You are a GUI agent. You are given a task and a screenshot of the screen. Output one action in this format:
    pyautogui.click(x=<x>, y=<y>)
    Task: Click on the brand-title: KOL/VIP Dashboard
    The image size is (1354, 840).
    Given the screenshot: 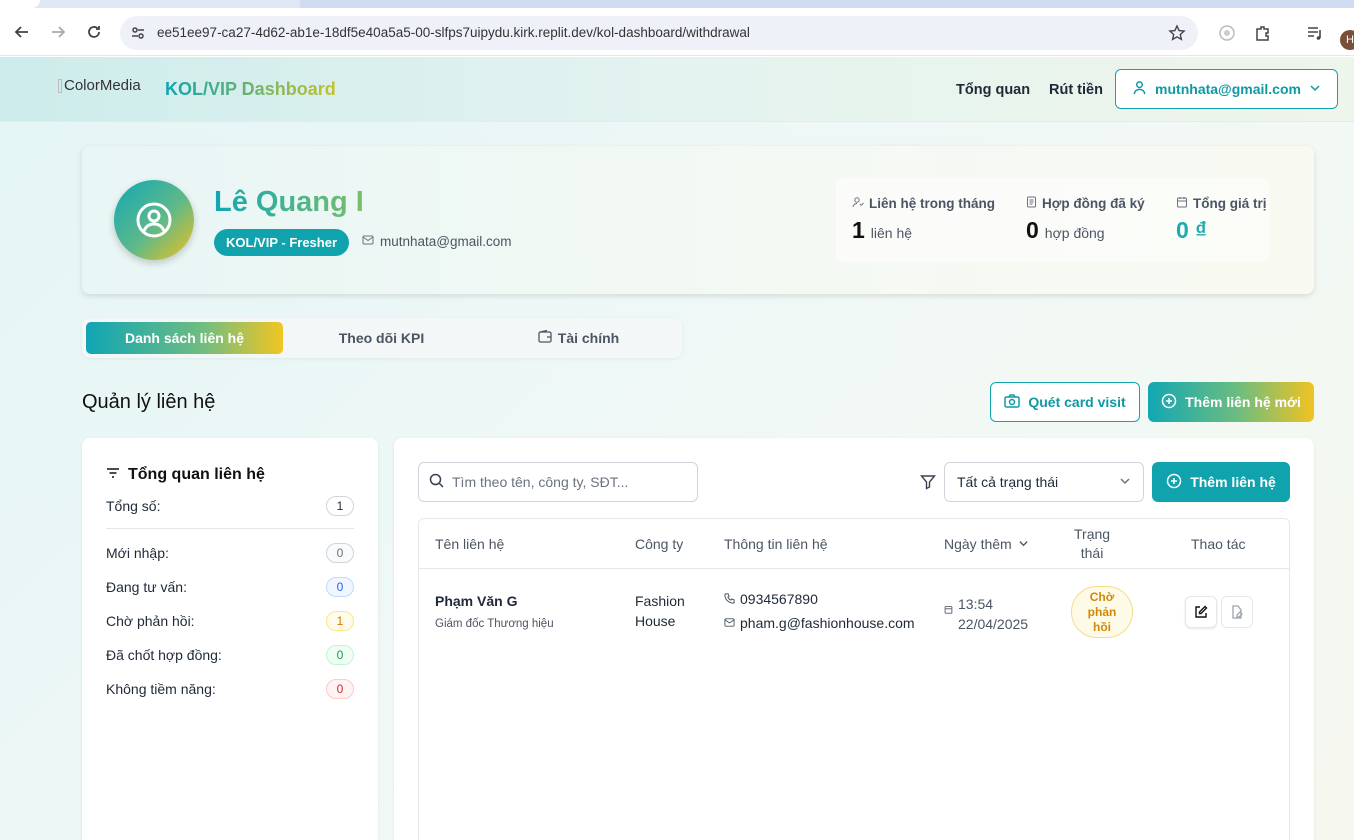 What is the action you would take?
    pyautogui.click(x=250, y=89)
    